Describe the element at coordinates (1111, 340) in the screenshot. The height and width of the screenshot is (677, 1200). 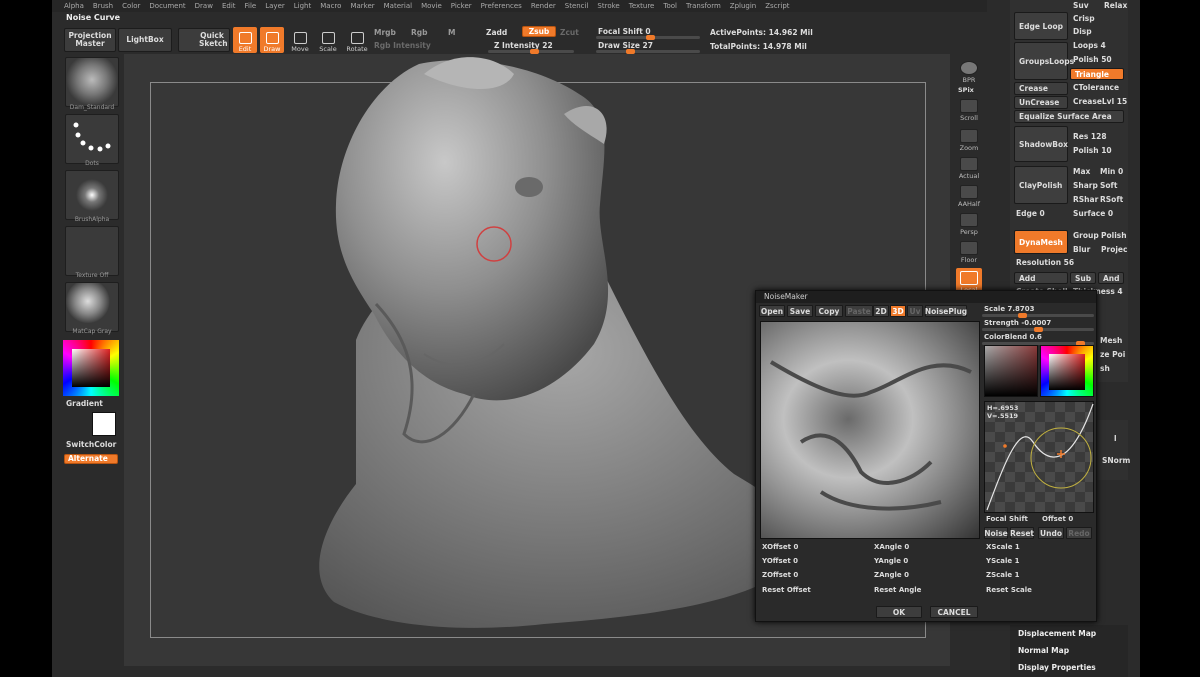
I see `mesh-button-fragment: Mesh` at that location.